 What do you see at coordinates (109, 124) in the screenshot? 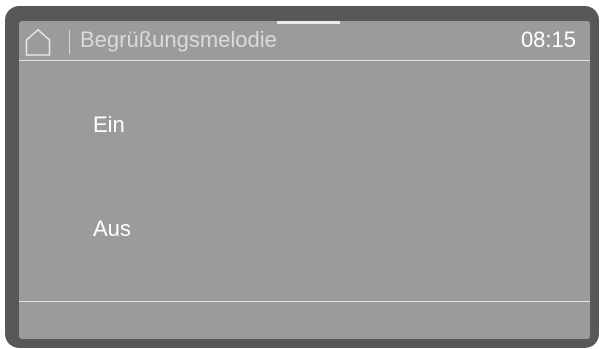
I see `option-on-label: Ein` at bounding box center [109, 124].